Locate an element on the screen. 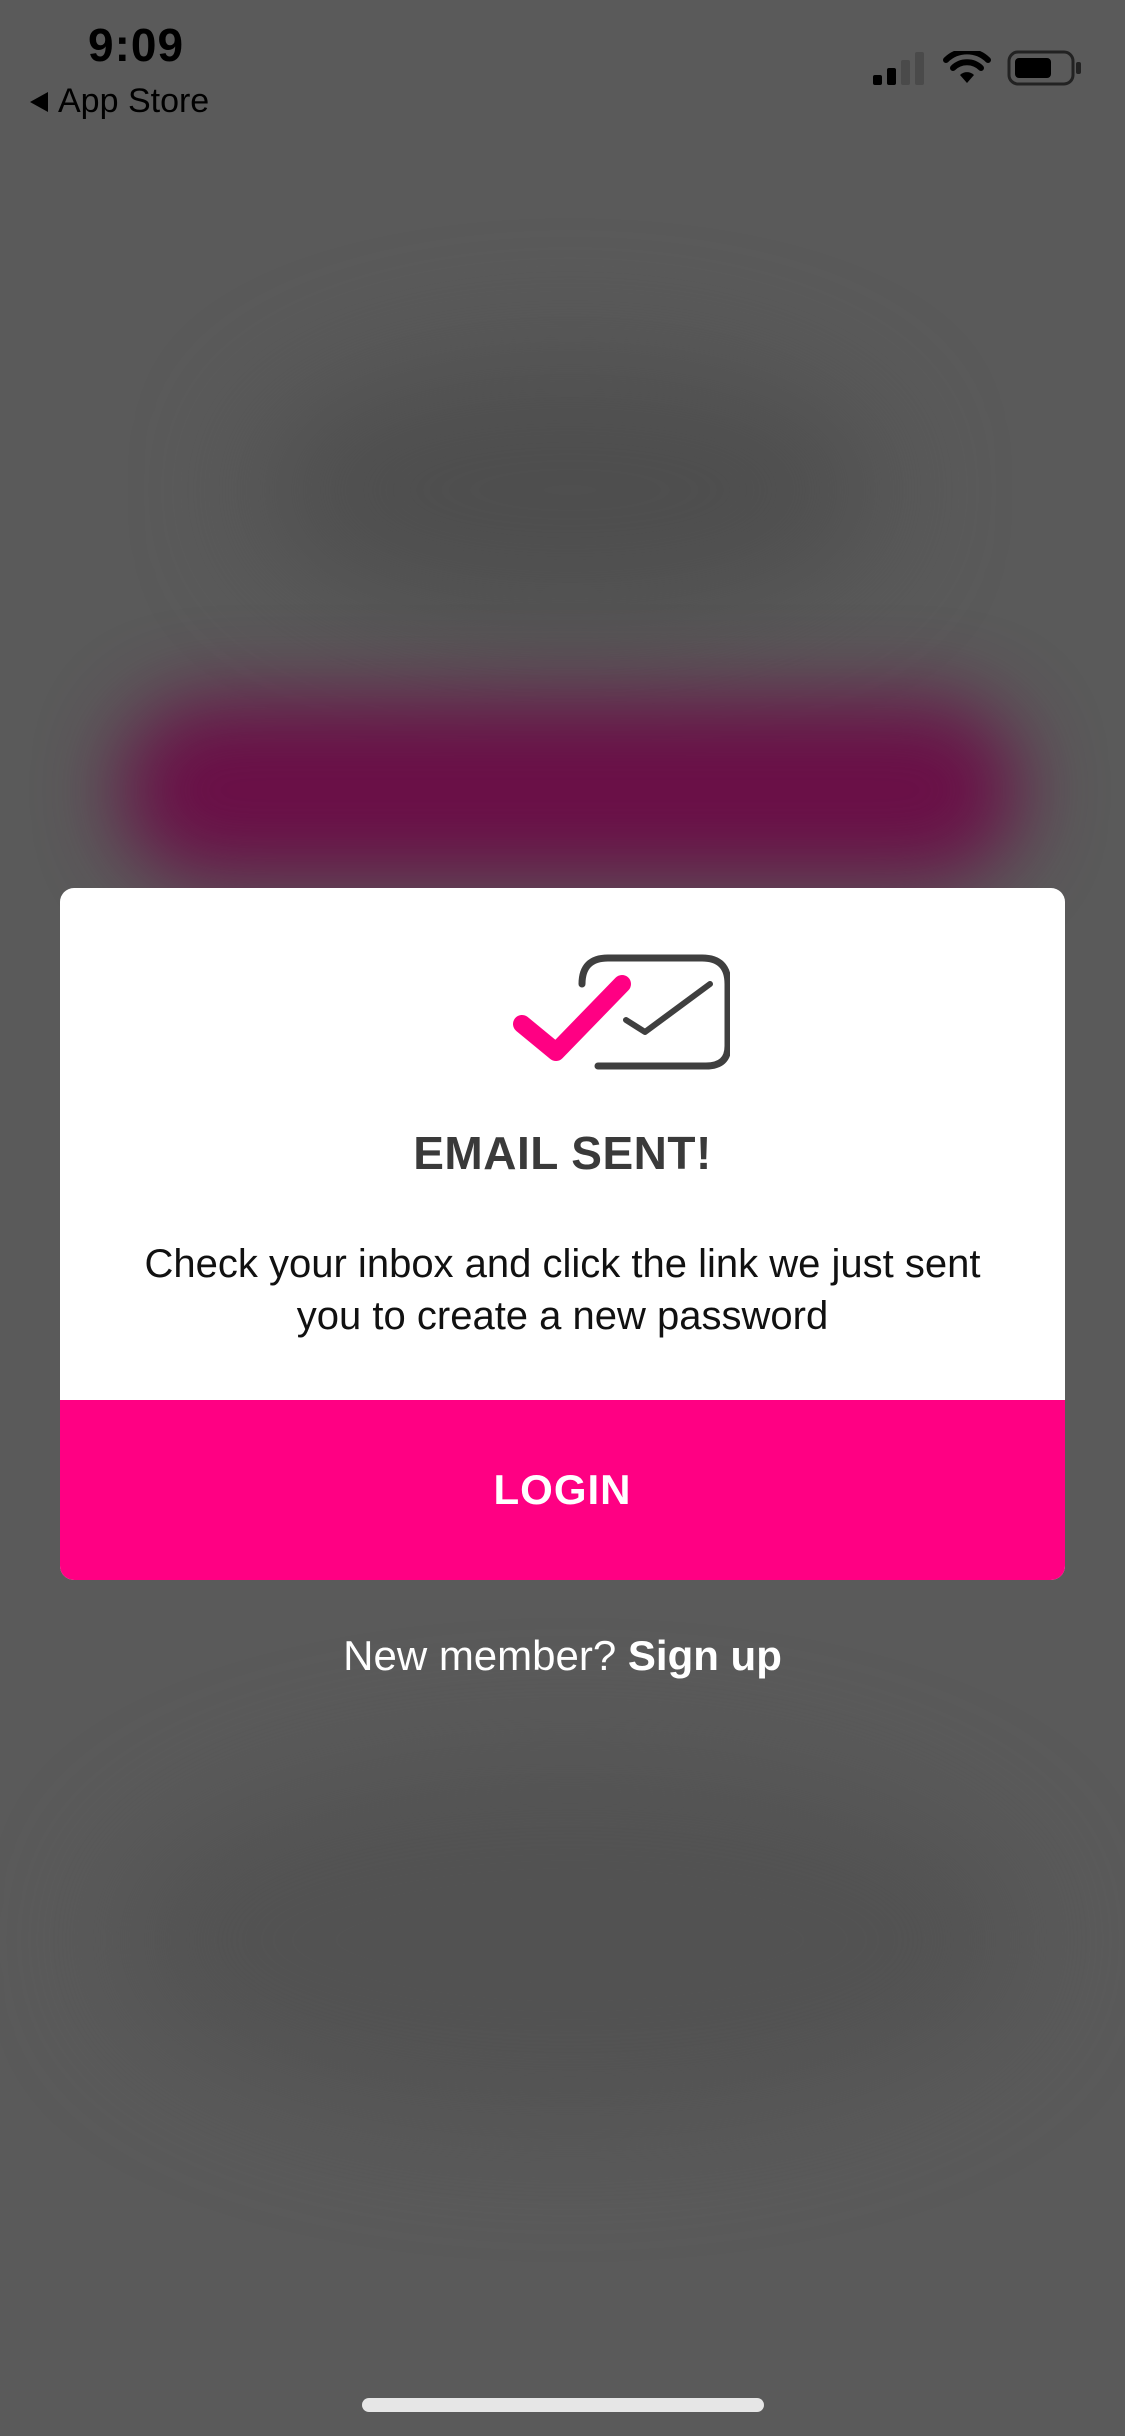  login-button: LOGIN is located at coordinates (562, 1490).